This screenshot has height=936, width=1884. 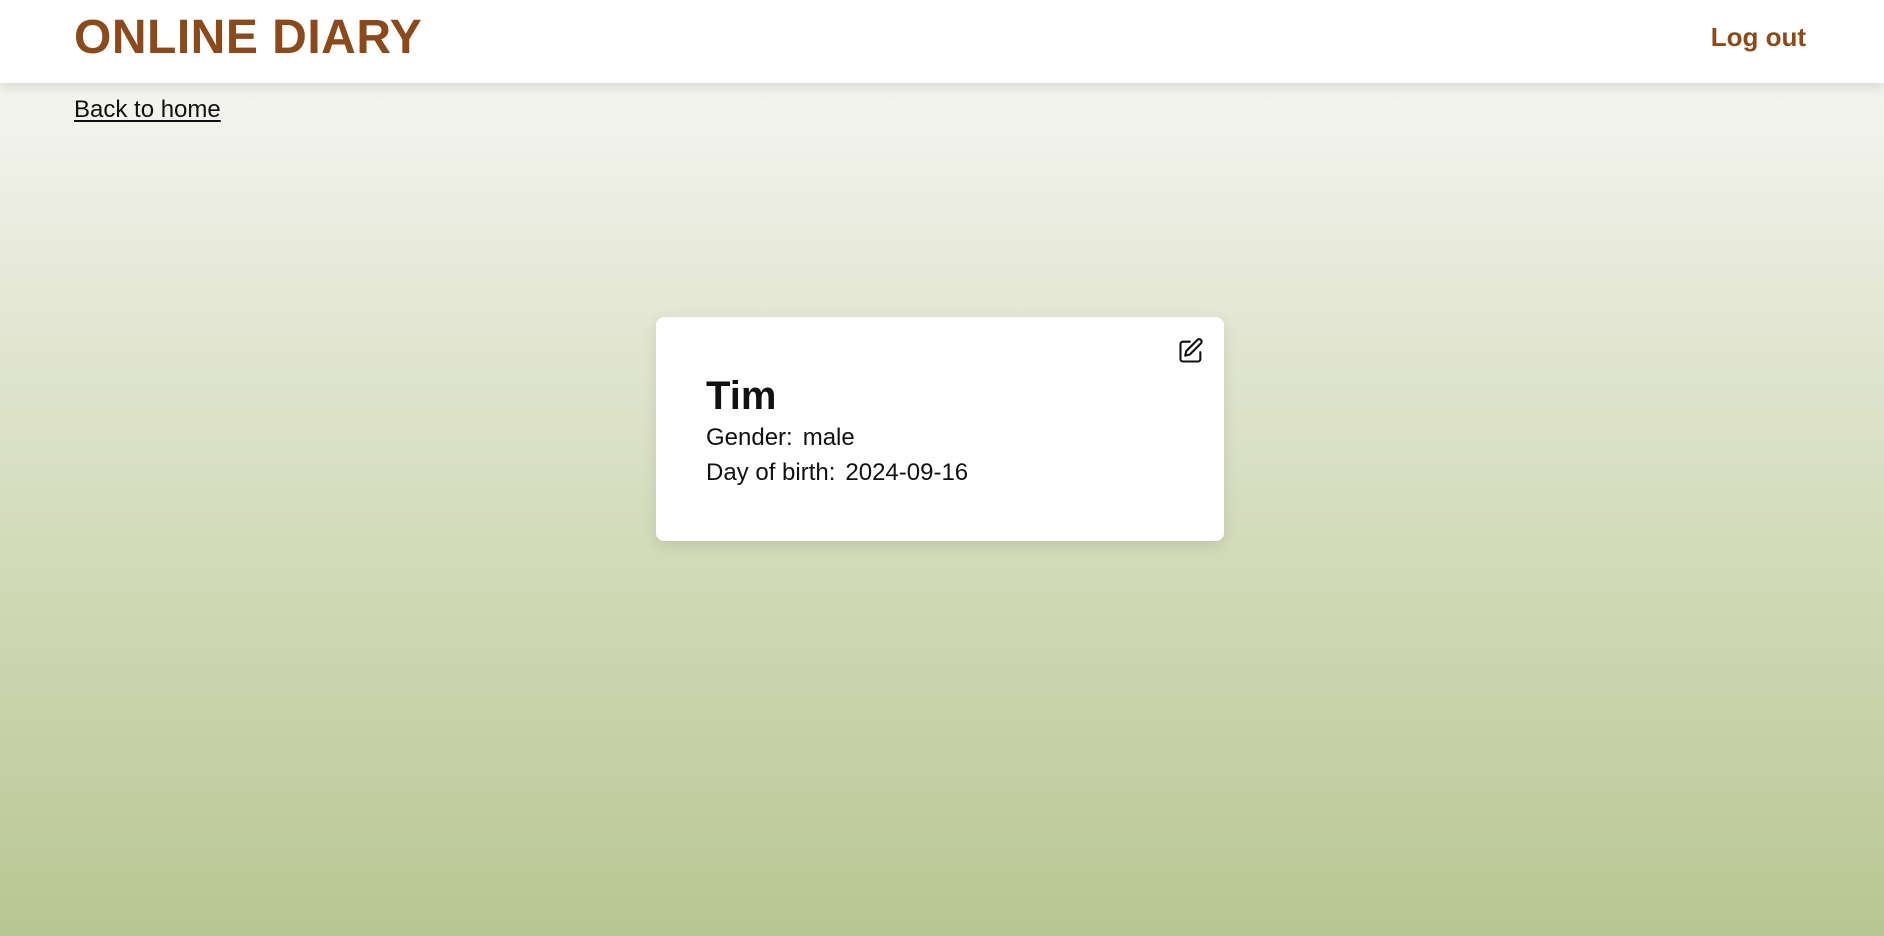 What do you see at coordinates (837, 473) in the screenshot?
I see `birthdate-row: Day of birth: 2024-09-16` at bounding box center [837, 473].